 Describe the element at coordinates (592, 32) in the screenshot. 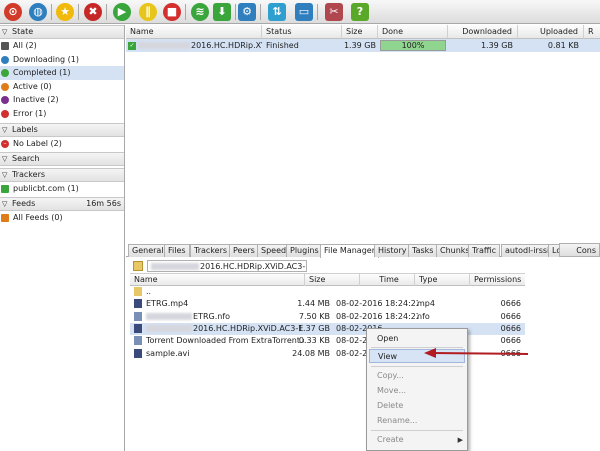

I see `column-header-ratio: R` at that location.